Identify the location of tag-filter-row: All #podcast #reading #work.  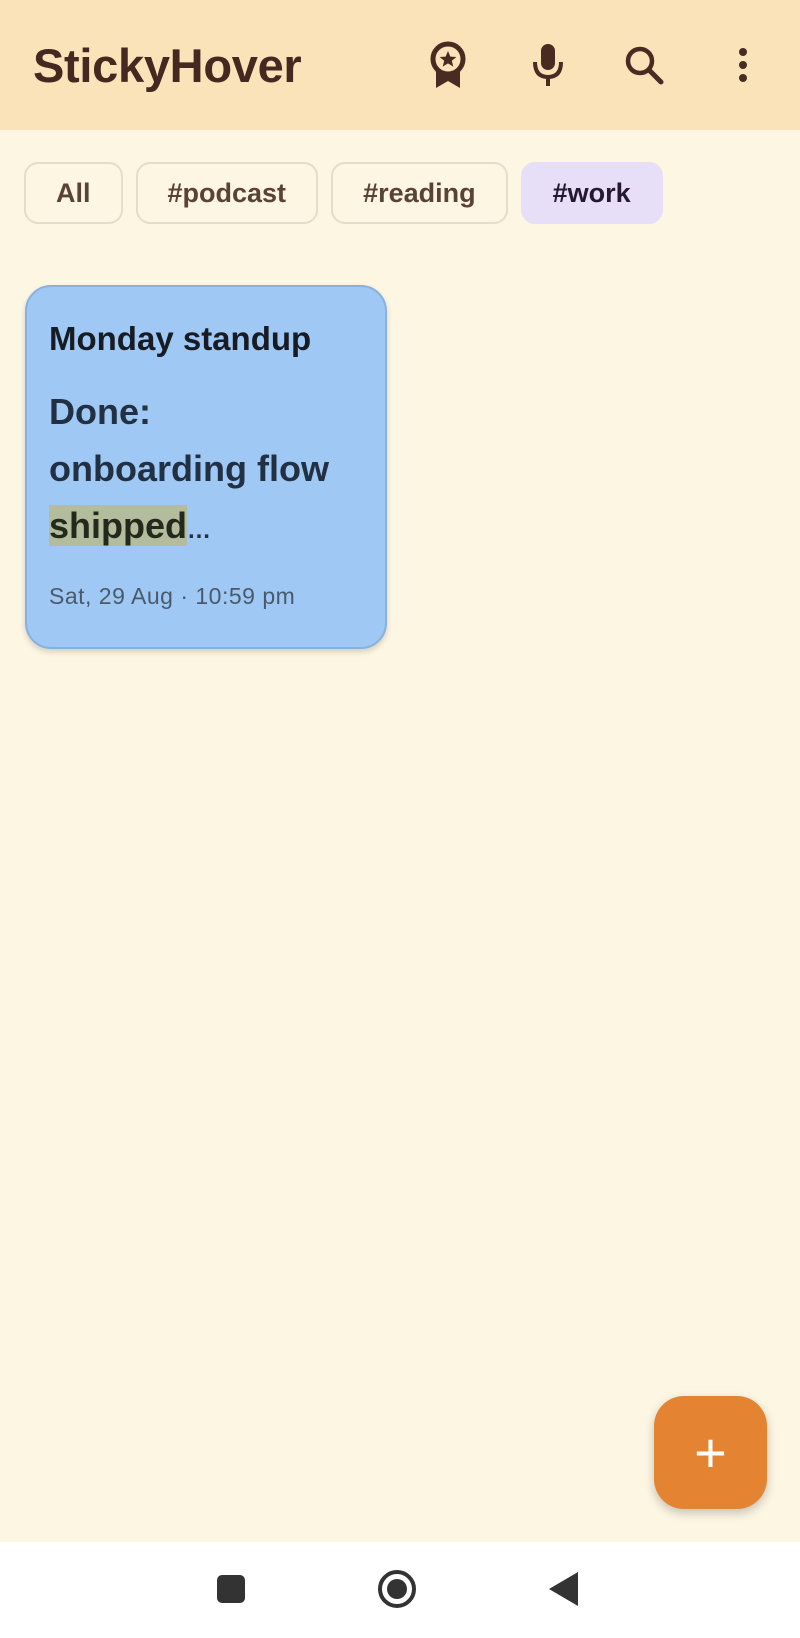
(343, 193).